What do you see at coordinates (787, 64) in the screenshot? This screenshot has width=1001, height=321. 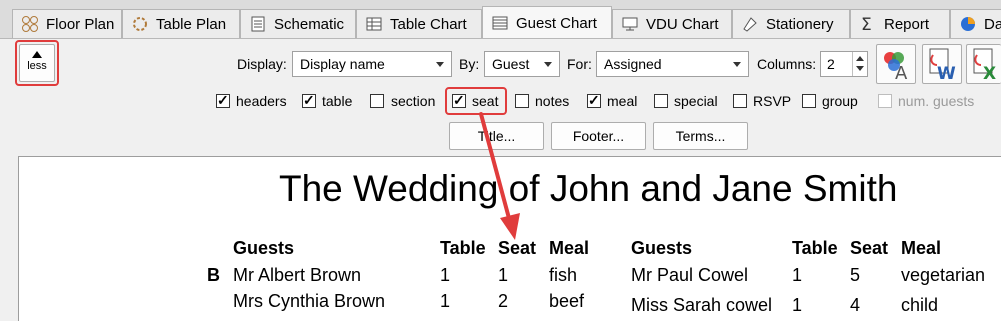 I see `columns-label: Columns:` at bounding box center [787, 64].